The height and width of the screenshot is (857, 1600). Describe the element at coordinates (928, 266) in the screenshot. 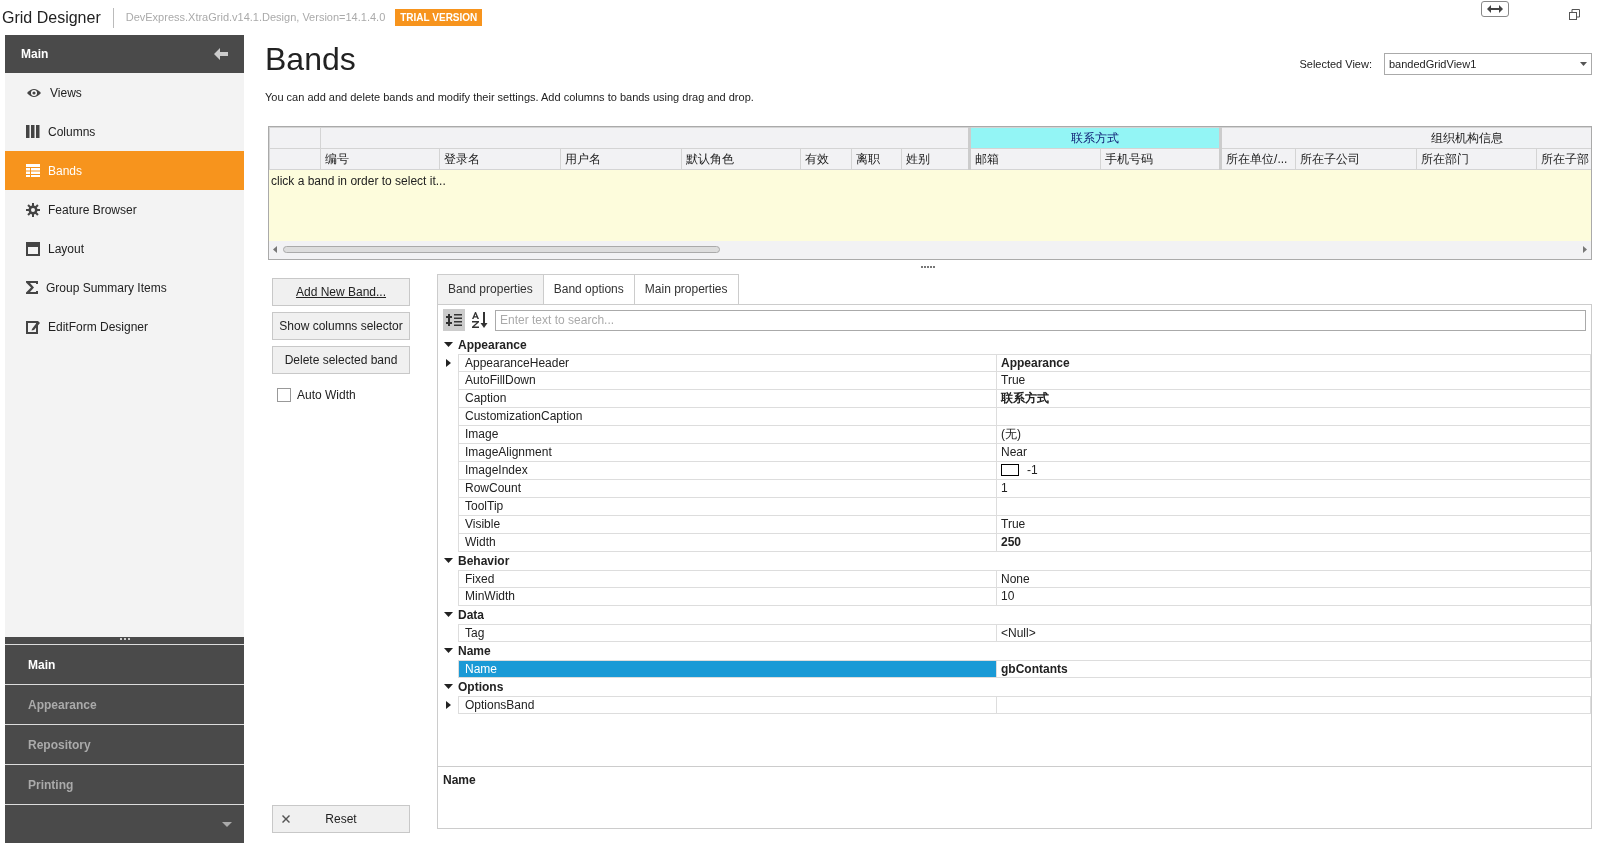

I see `splitter-grip-icon` at that location.